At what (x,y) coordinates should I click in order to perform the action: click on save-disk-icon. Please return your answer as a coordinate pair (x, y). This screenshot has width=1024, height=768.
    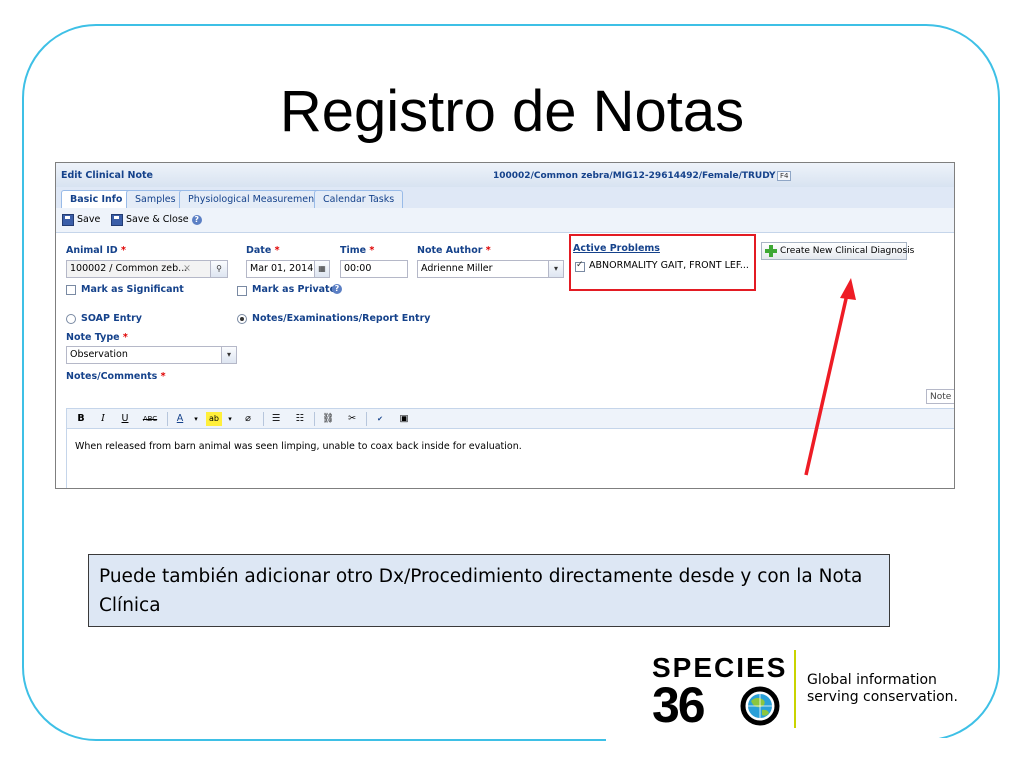
    Looking at the image, I should click on (68, 220).